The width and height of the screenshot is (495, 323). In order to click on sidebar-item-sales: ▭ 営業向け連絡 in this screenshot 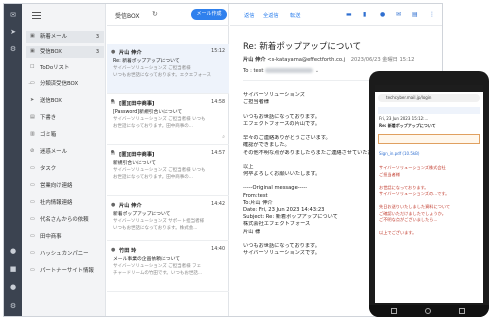, I will do `click(65, 186)`.